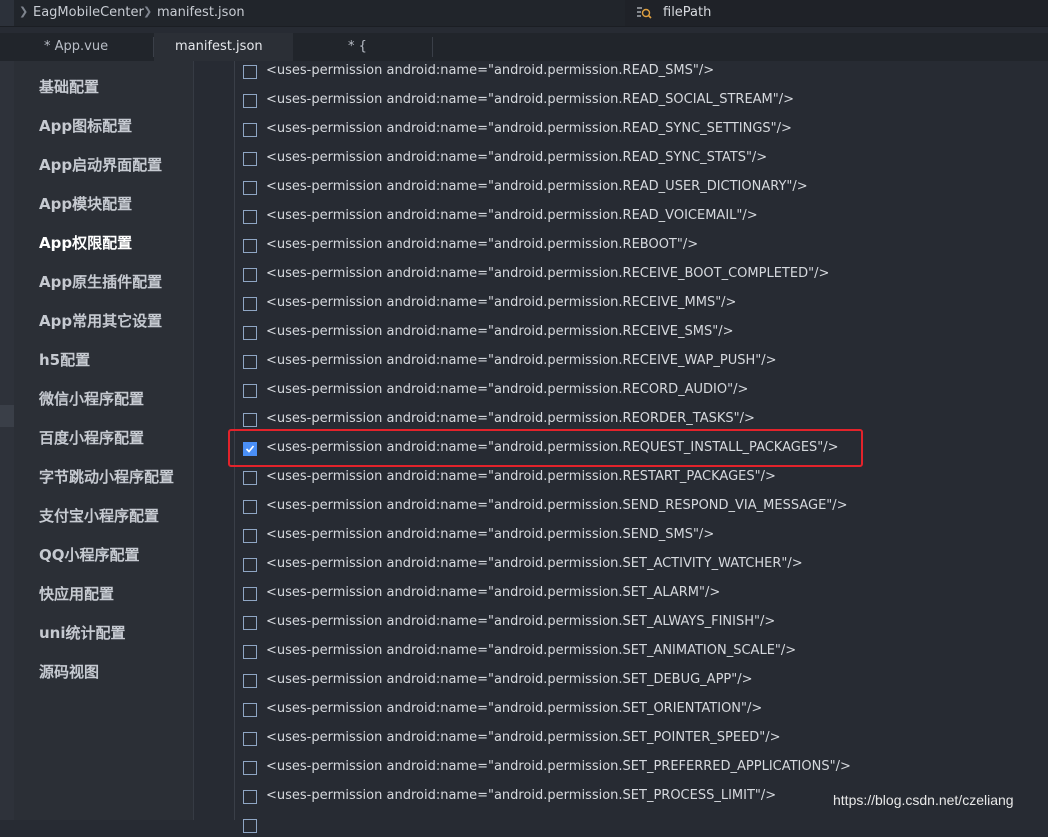 The width and height of the screenshot is (1048, 837). I want to click on left-edge-strip, so click(7, 440).